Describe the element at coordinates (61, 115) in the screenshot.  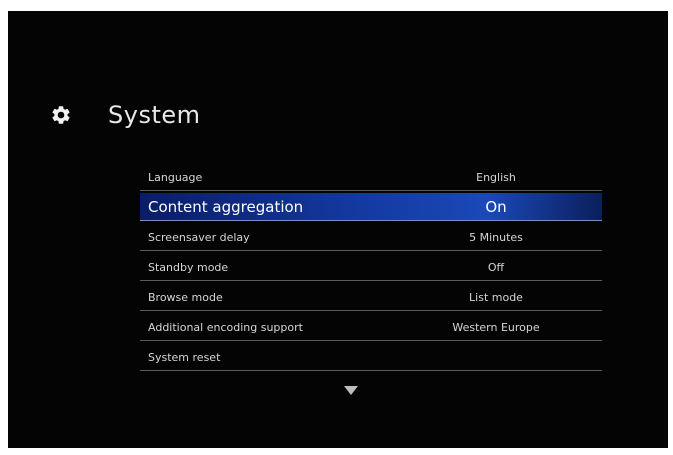
I see `gear-icon` at that location.